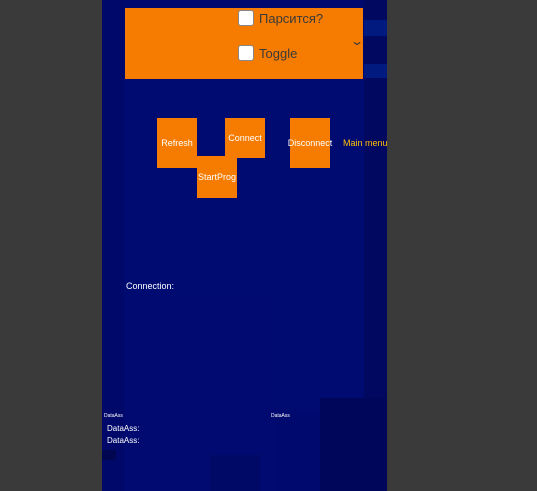 This screenshot has height=491, width=537. I want to click on chevron-down-icon: ⌄, so click(357, 41).